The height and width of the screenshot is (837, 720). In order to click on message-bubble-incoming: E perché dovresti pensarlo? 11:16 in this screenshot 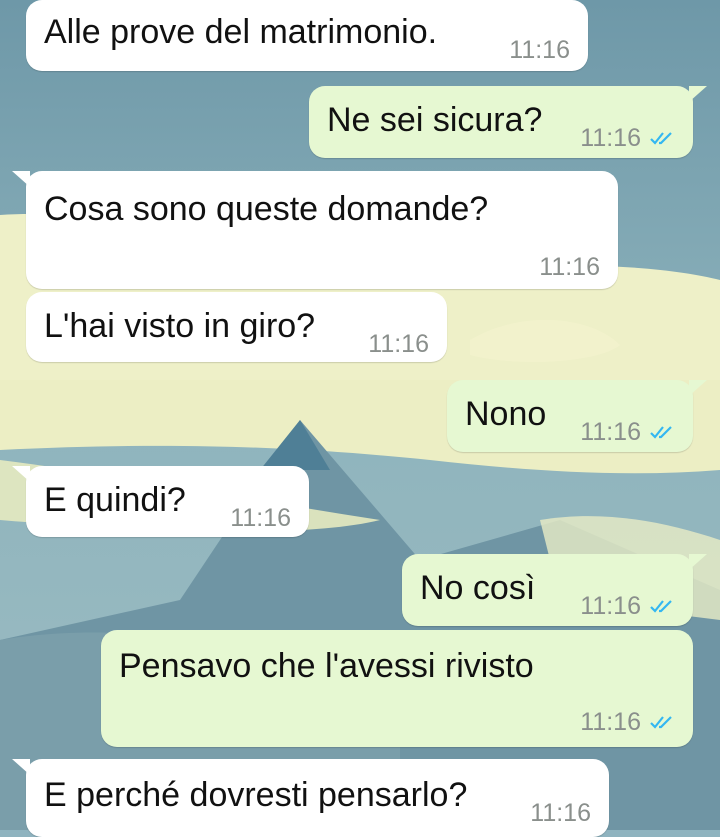, I will do `click(310, 798)`.